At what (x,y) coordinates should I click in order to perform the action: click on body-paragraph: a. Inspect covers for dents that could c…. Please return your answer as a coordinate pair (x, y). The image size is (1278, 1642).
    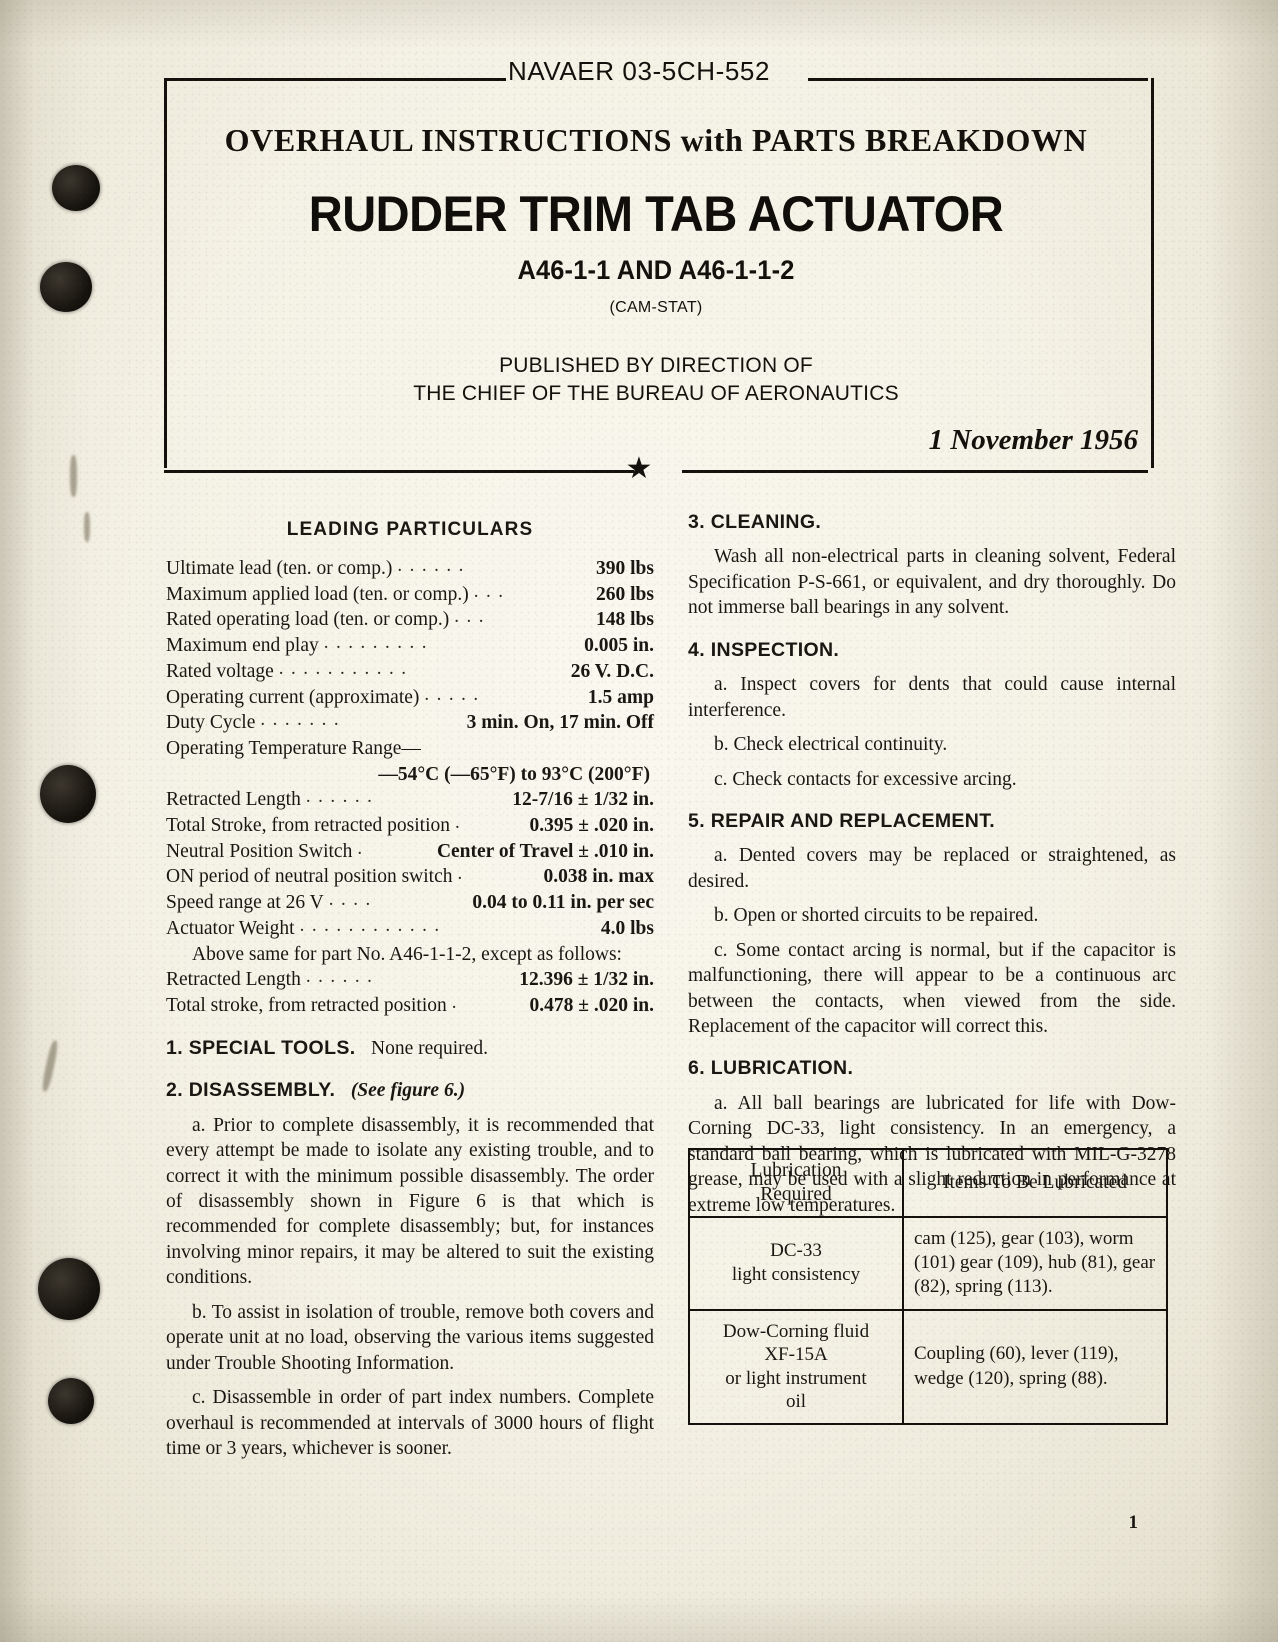
    Looking at the image, I should click on (932, 697).